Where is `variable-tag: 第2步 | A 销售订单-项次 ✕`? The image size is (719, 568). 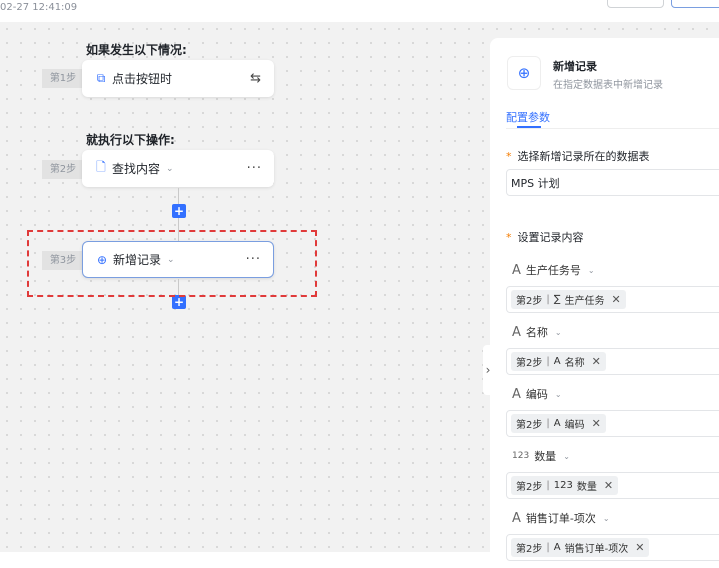
variable-tag: 第2步 | A 销售订单-项次 ✕ is located at coordinates (580, 547).